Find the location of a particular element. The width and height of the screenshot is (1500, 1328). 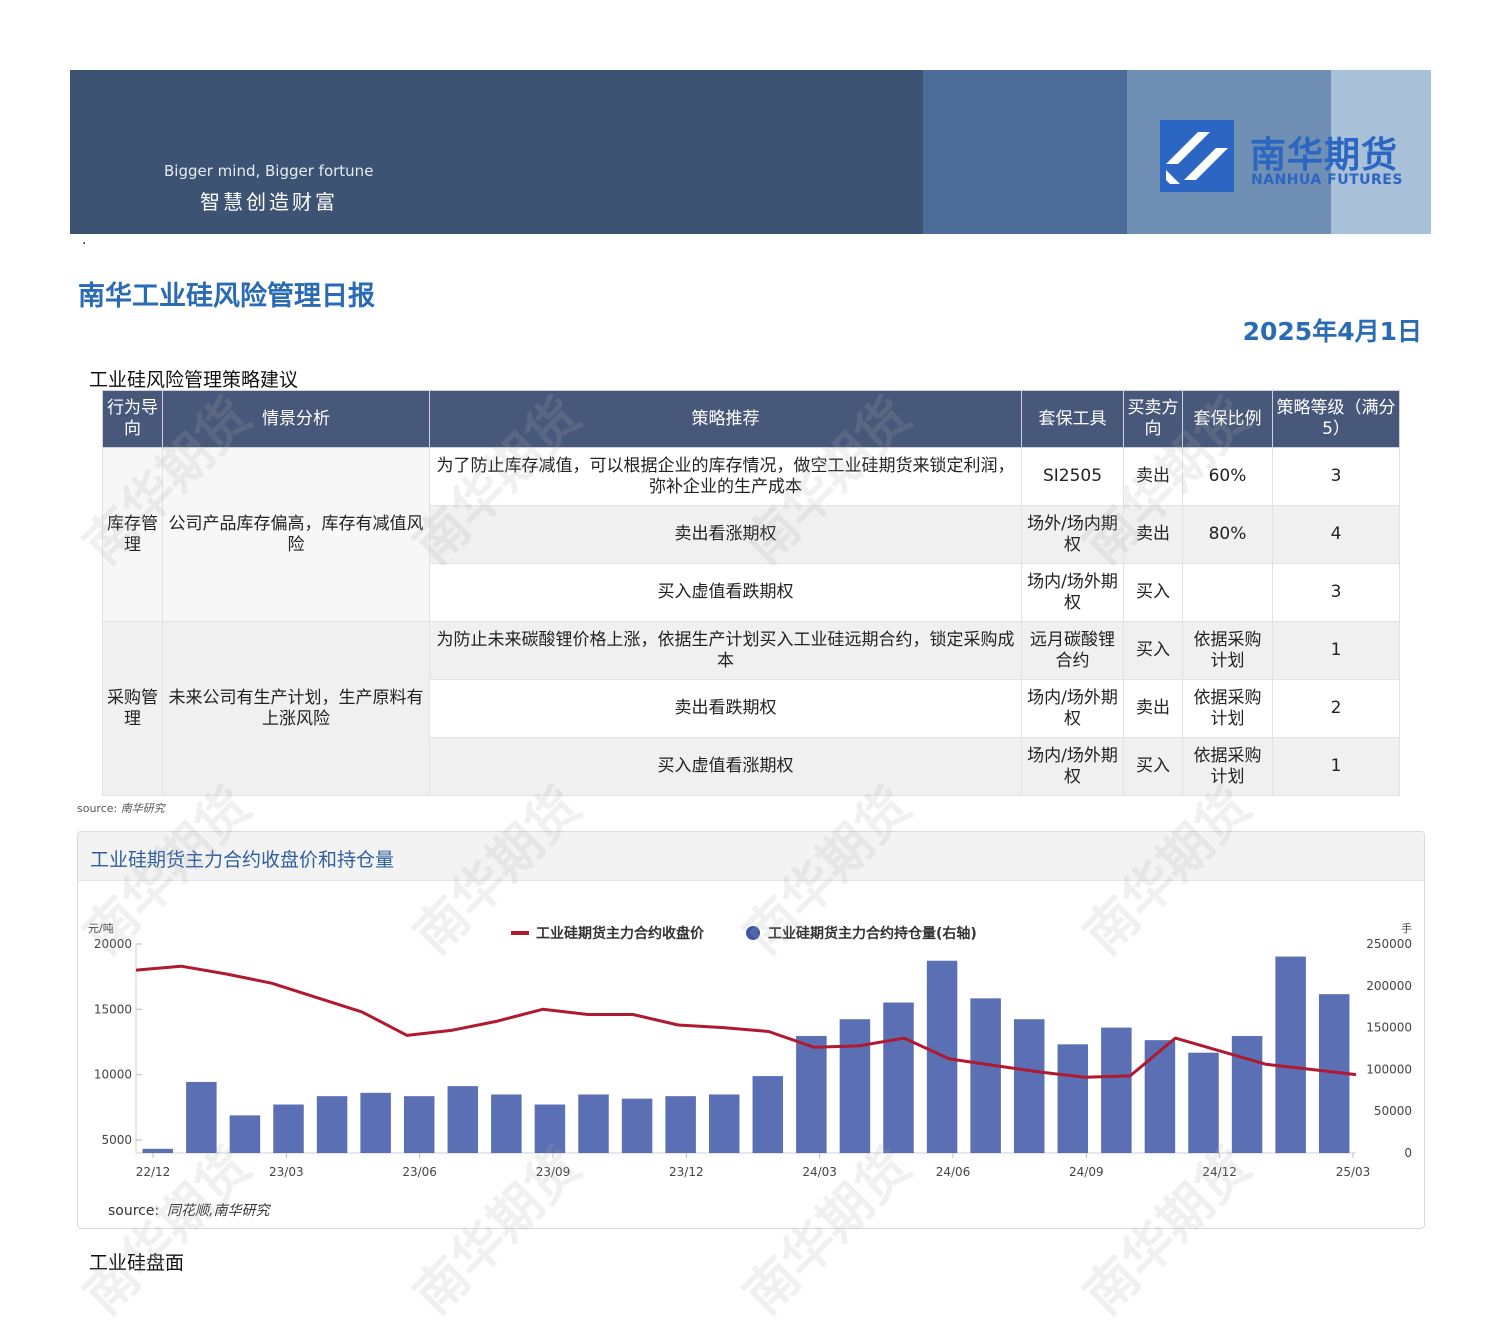

direction-cell: 采购管理 is located at coordinates (132, 708).